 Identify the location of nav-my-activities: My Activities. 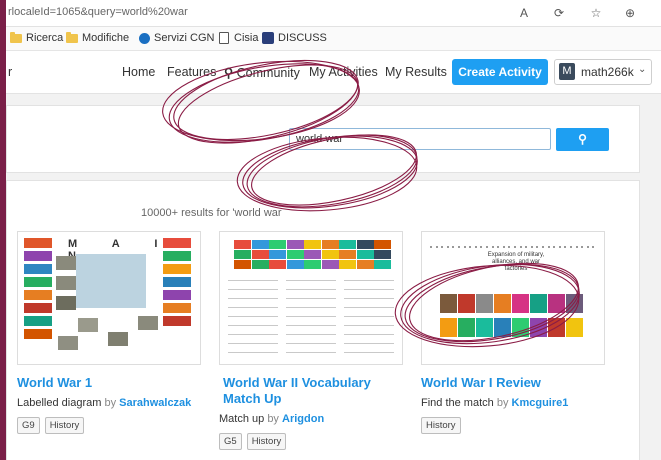
(343, 72).